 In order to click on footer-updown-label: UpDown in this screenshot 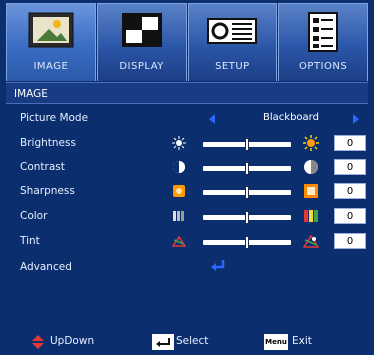, I will do `click(72, 341)`.